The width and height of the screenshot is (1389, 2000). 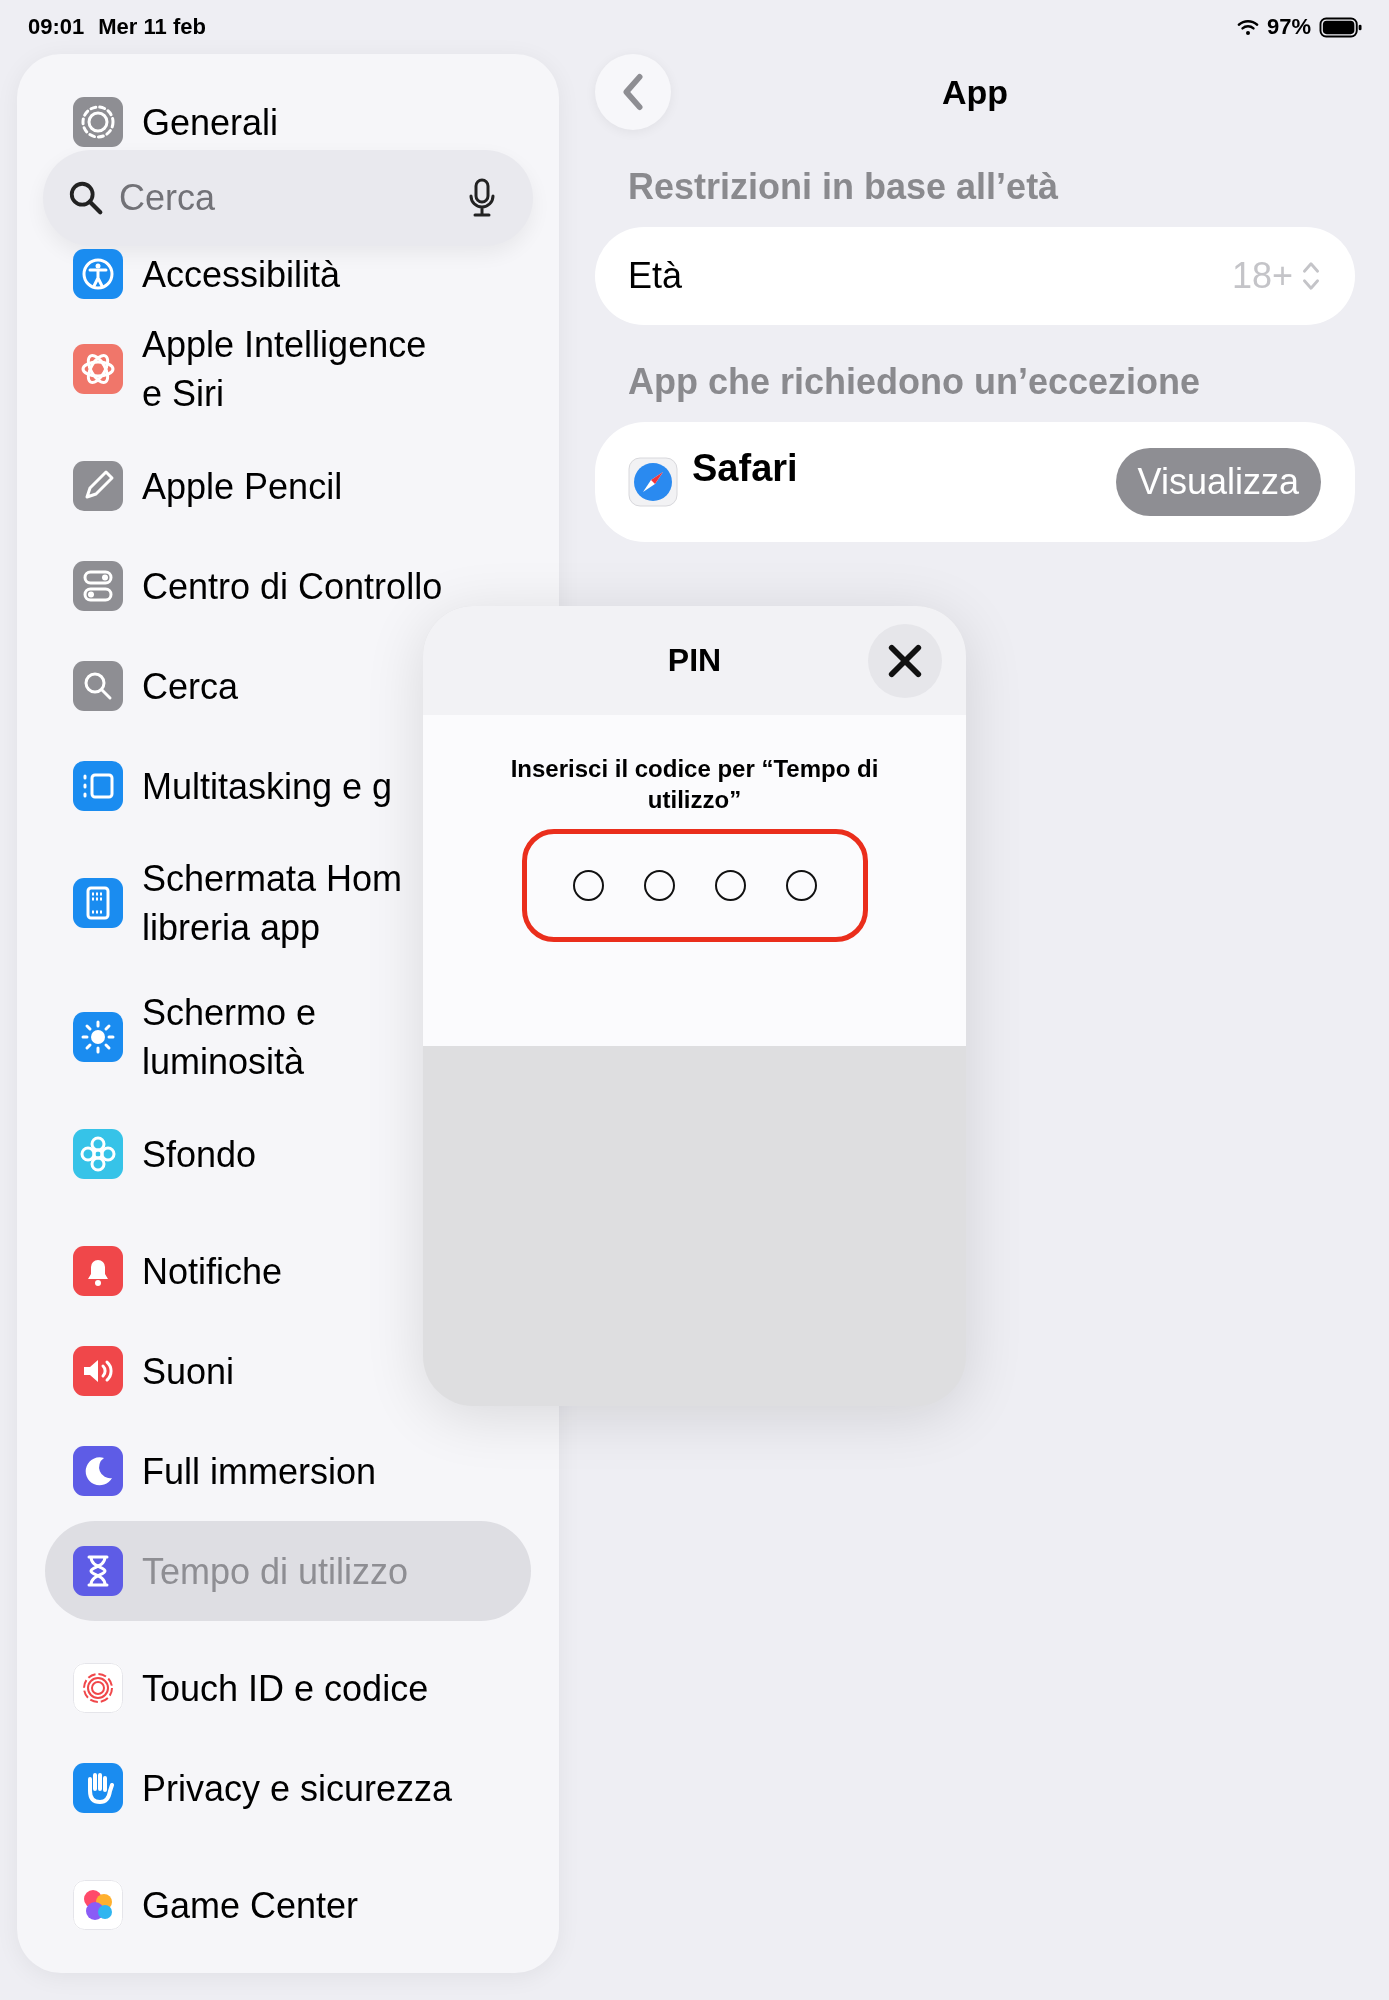 I want to click on settings-item: Generali, so click(x=288, y=122).